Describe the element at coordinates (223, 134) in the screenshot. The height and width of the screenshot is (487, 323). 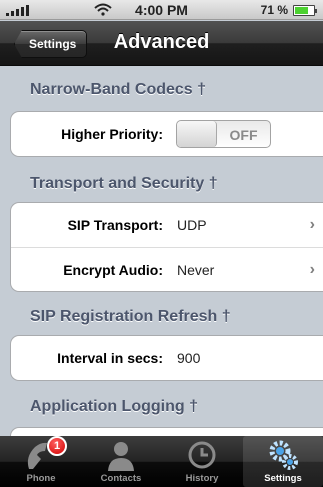
I see `higher-priority-toggle: OFF` at that location.